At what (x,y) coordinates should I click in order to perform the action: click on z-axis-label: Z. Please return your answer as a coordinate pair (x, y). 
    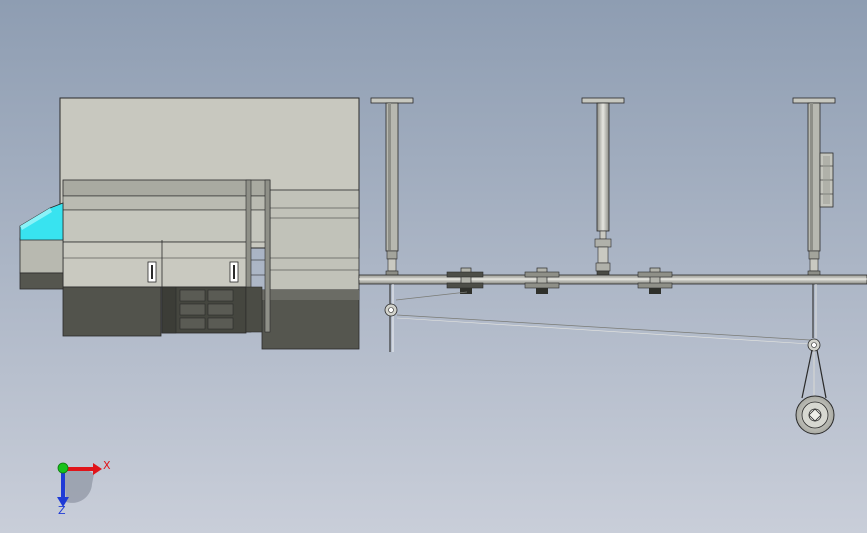
    Looking at the image, I should click on (62, 510).